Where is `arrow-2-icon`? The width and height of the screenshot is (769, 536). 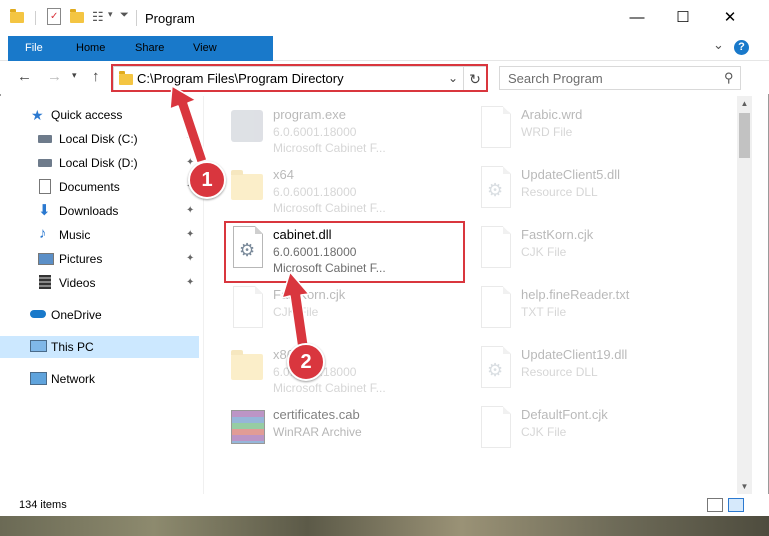 arrow-2-icon is located at coordinates (295, 311).